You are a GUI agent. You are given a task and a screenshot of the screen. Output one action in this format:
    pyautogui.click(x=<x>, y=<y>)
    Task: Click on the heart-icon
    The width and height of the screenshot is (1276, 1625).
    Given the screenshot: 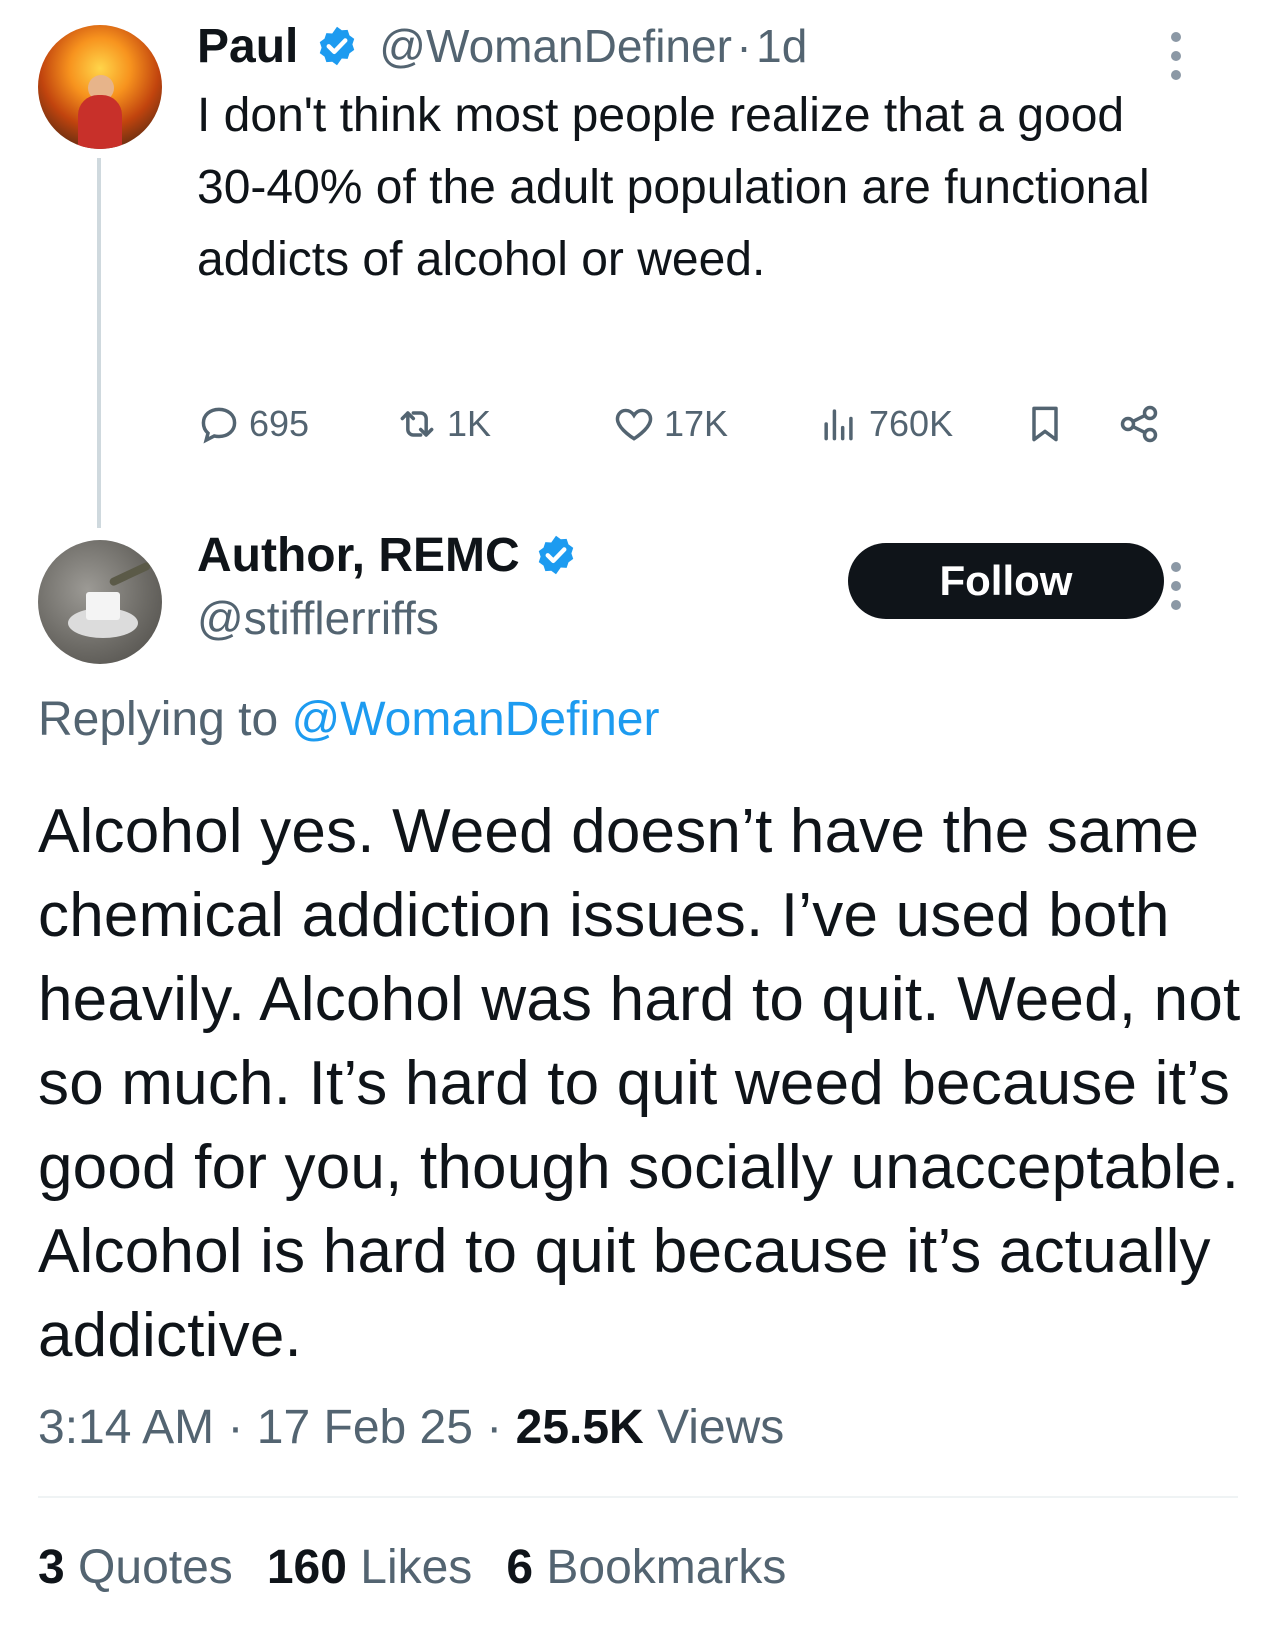 What is the action you would take?
    pyautogui.click(x=634, y=424)
    